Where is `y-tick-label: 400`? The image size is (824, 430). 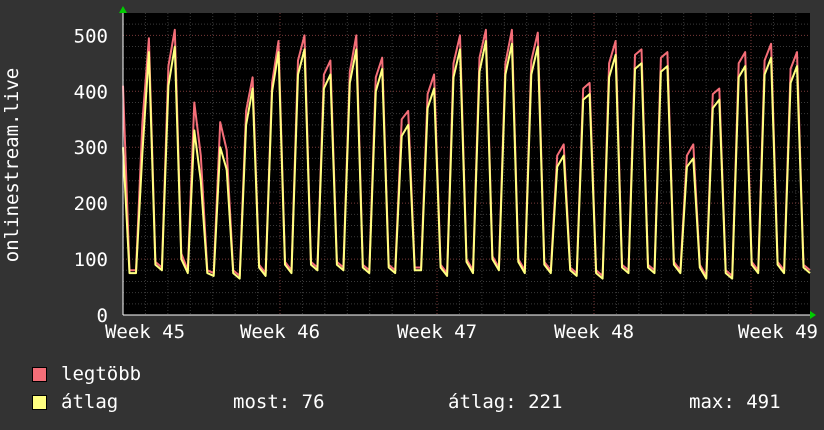
y-tick-label: 400 is located at coordinates (91, 92).